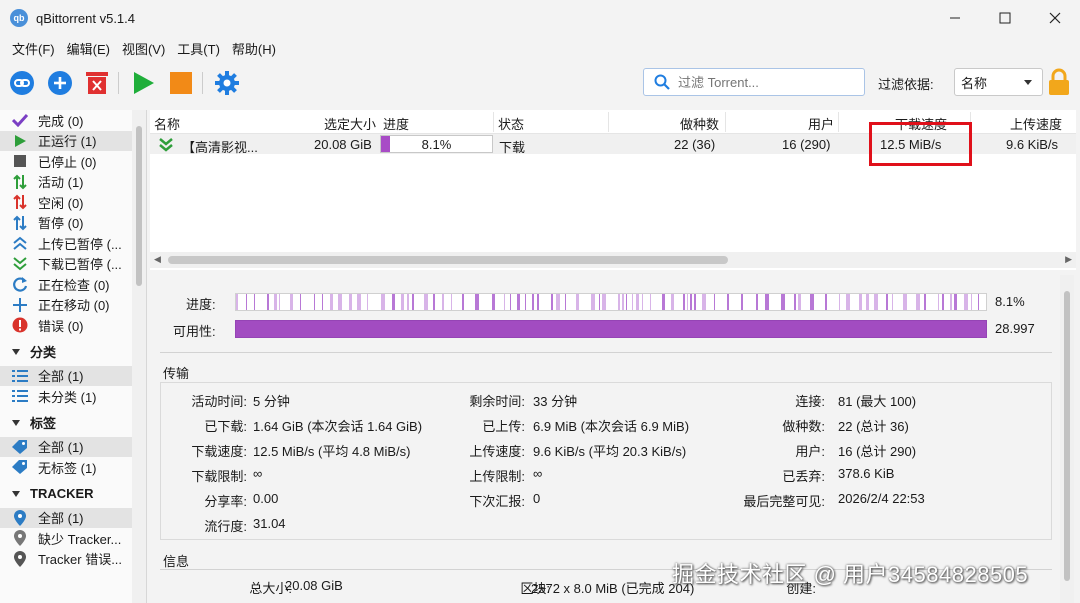 The height and width of the screenshot is (603, 1080). Describe the element at coordinates (806, 144) in the screenshot. I see `torrent-peers: 16 (290)` at that location.